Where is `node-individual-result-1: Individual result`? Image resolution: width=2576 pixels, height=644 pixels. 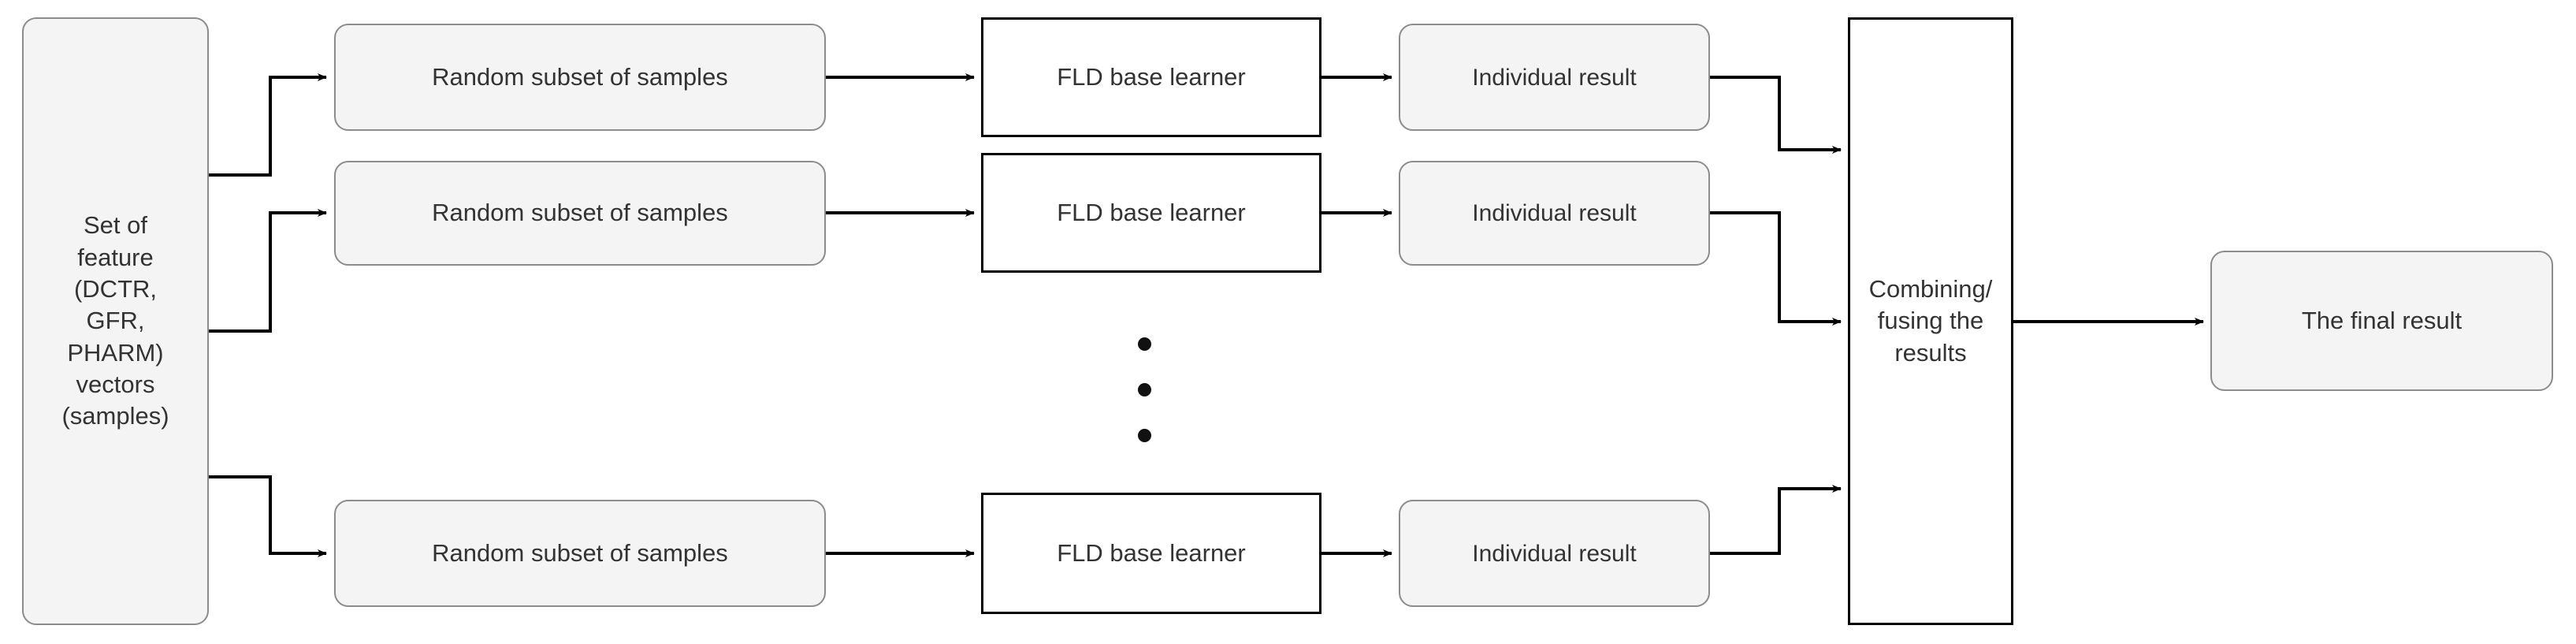
node-individual-result-1: Individual result is located at coordinates (1554, 77).